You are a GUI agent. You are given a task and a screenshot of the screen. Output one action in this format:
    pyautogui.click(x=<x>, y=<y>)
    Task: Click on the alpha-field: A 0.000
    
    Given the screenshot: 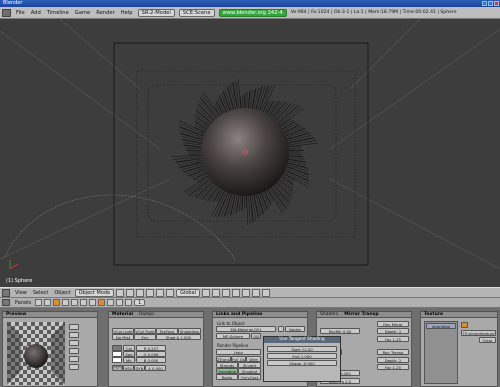 What is the action you would take?
    pyautogui.click(x=155, y=368)
    